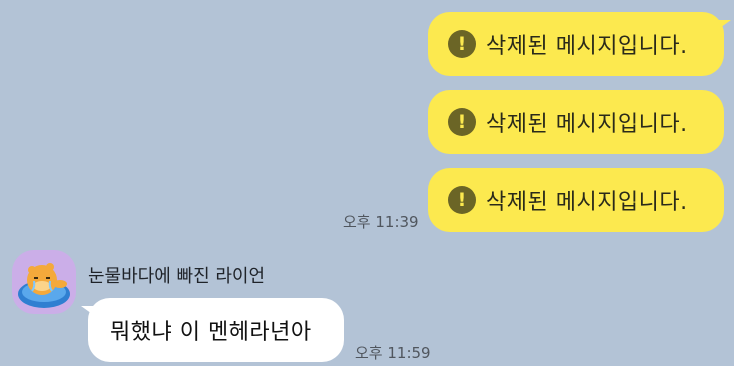 The width and height of the screenshot is (734, 366). I want to click on received-message-bubble: 뭐했냐 이 멘헤라년아, so click(212, 330).